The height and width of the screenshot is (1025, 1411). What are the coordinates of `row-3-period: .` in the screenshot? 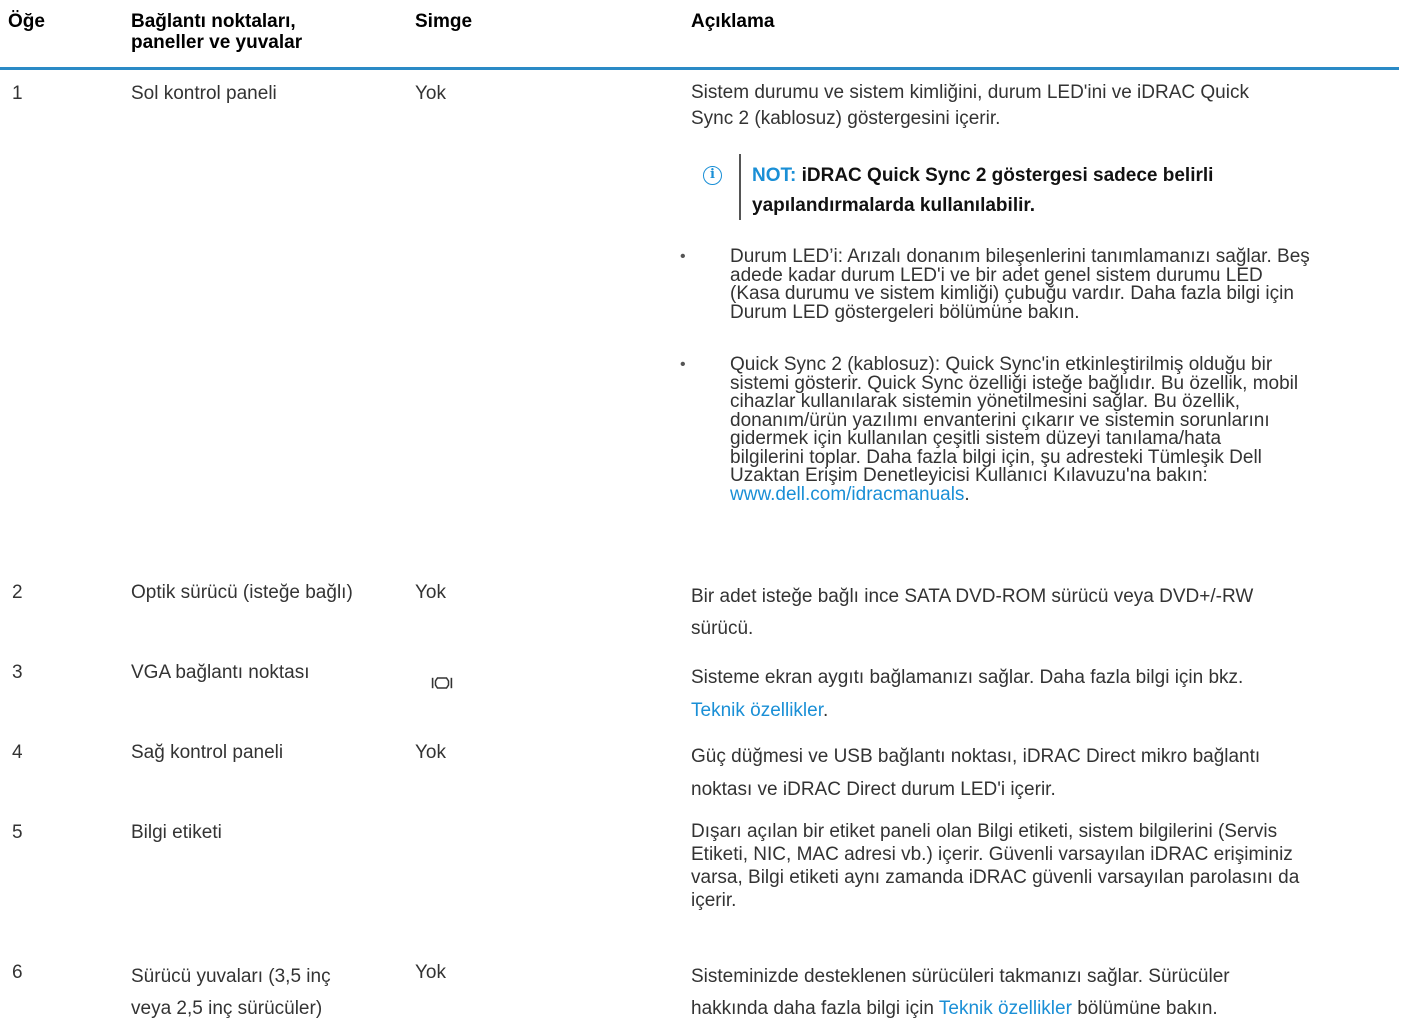 It's located at (826, 710).